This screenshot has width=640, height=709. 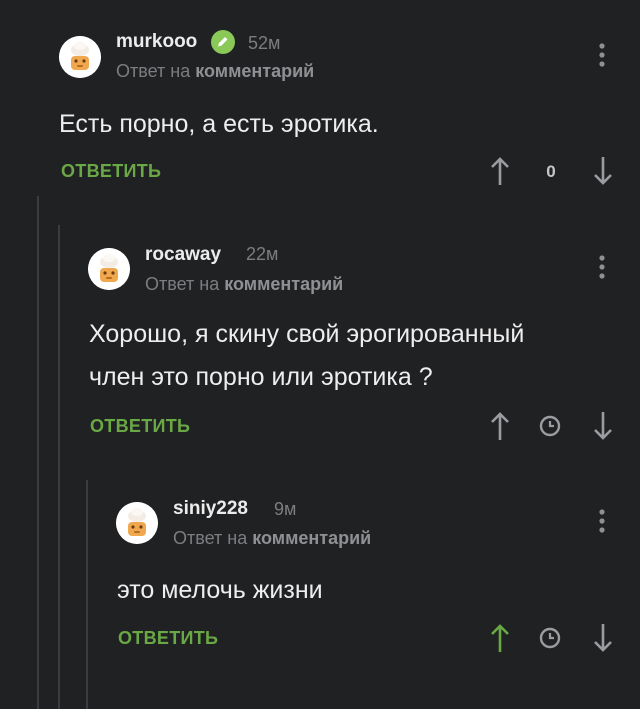 I want to click on timestamp: 52м, so click(x=264, y=43).